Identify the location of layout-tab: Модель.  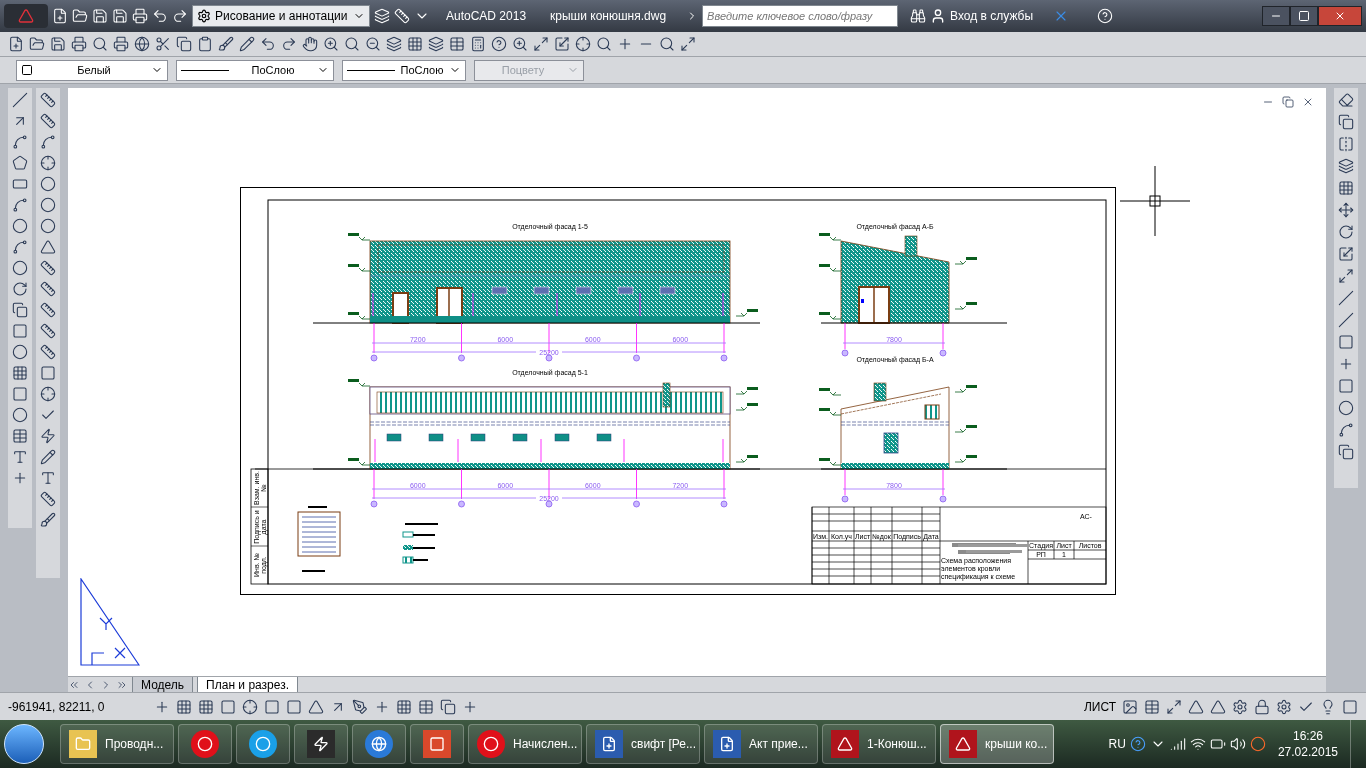
(163, 684).